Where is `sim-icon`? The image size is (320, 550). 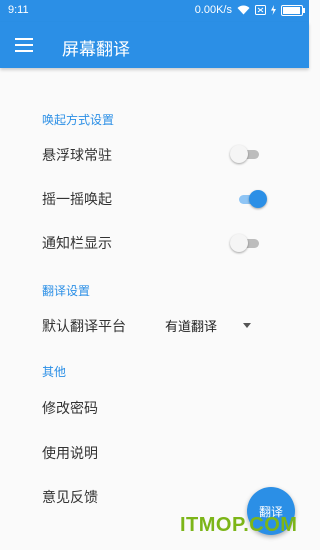 sim-icon is located at coordinates (260, 10).